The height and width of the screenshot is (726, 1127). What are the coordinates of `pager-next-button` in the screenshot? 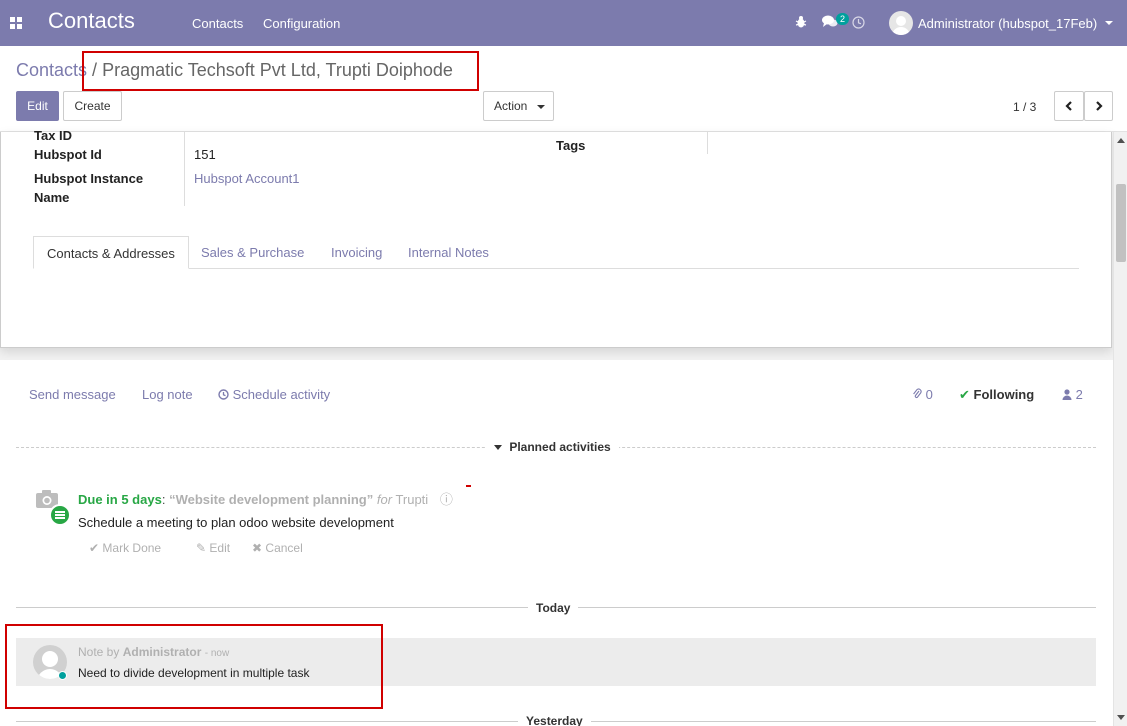 It's located at (1098, 106).